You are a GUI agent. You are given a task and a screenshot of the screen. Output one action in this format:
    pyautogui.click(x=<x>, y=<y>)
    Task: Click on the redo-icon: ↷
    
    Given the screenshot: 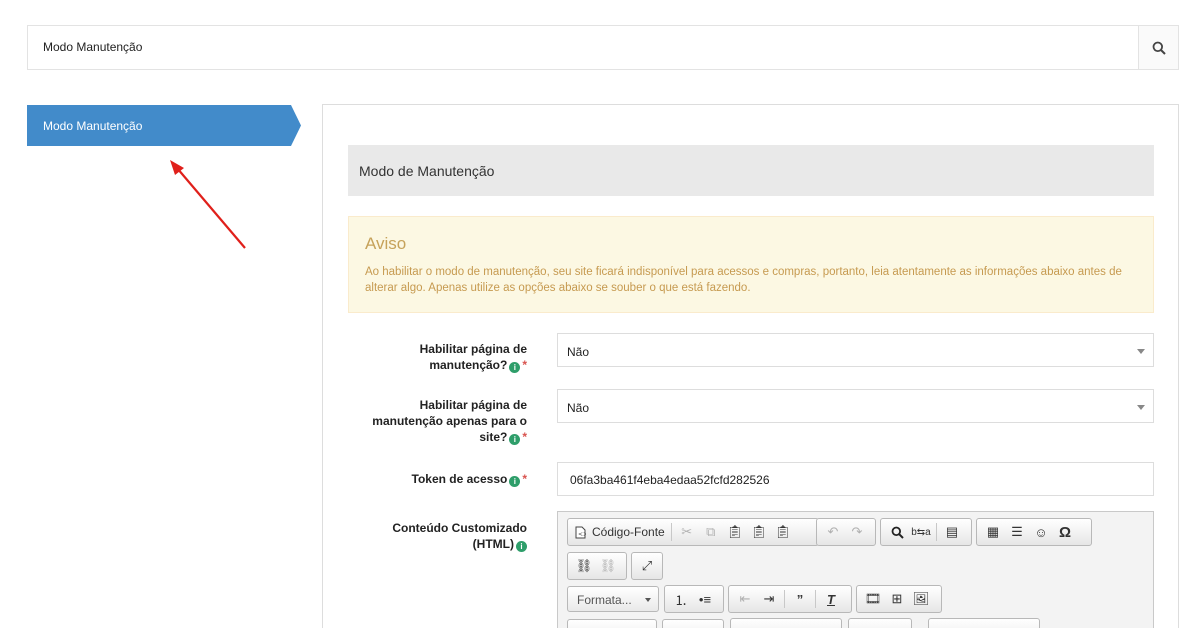 What is the action you would take?
    pyautogui.click(x=857, y=532)
    